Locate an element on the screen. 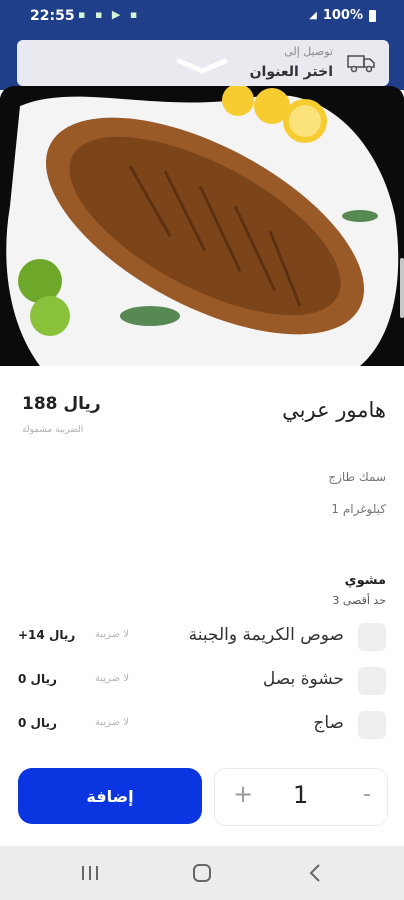 The height and width of the screenshot is (900, 404). options-group-limit: حد أقصى 3 is located at coordinates (359, 600).